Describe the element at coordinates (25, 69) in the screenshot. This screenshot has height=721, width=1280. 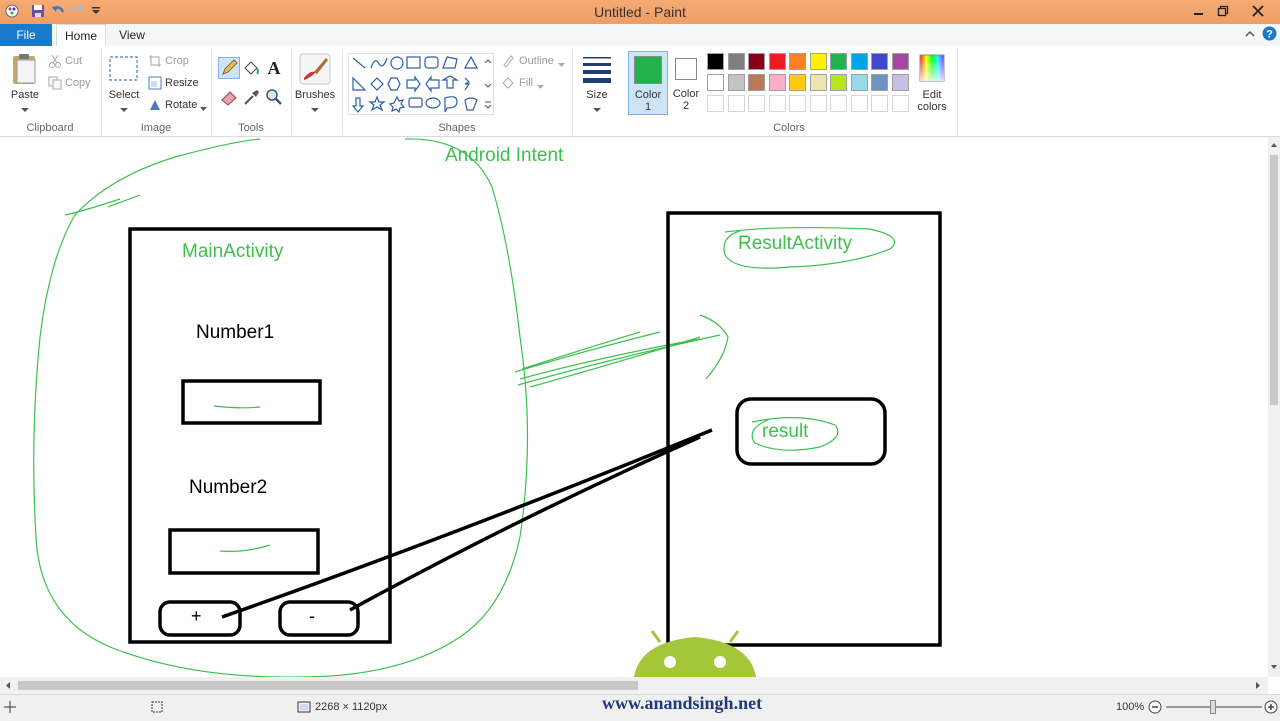
I see `paste-icon` at that location.